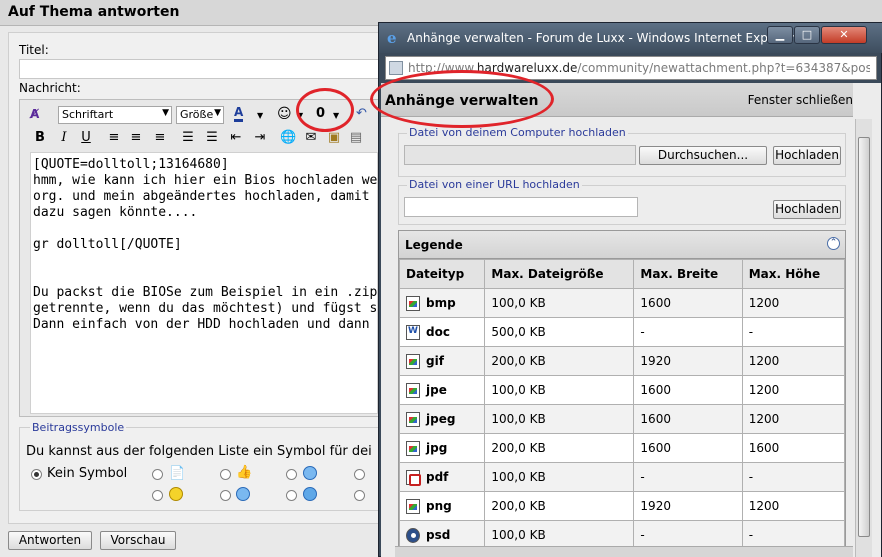 This screenshot has height=557, width=882. I want to click on unordered-list-icon: ☰, so click(212, 138).